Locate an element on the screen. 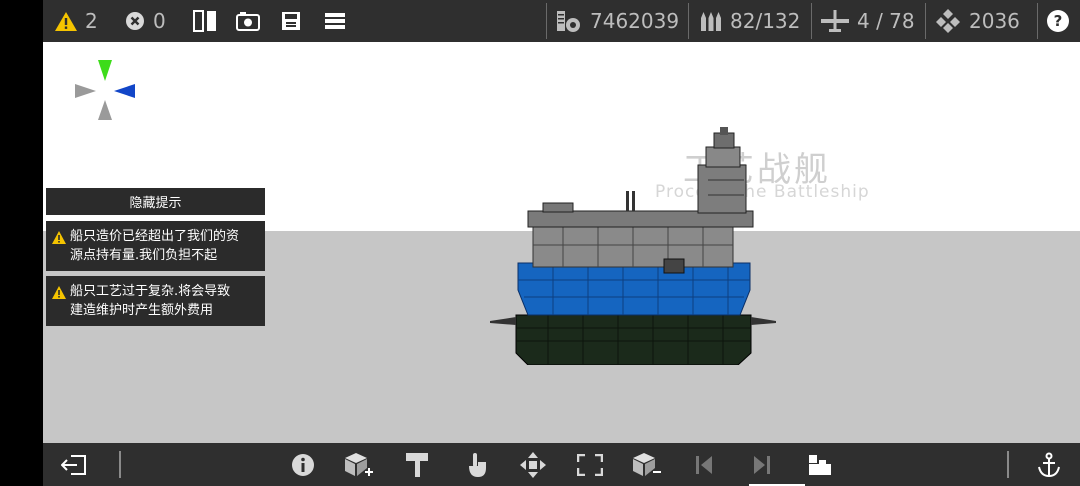 This screenshot has width=1080, height=486. anchor-button is located at coordinates (1049, 464).